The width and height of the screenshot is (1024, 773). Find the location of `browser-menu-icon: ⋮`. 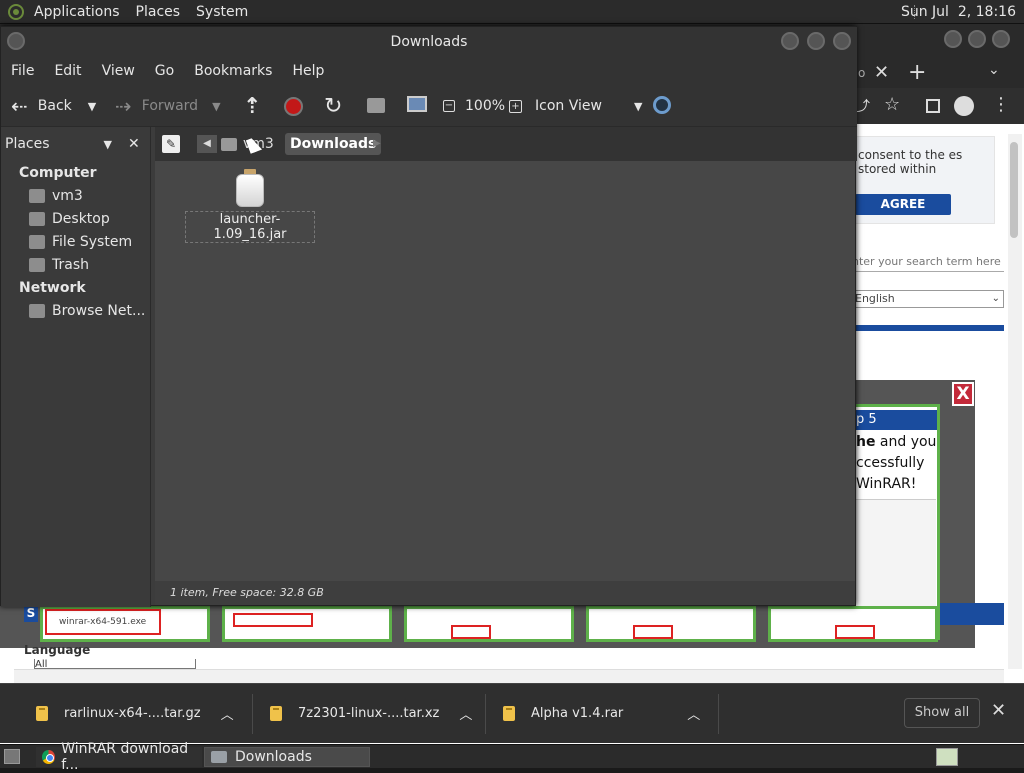

browser-menu-icon: ⋮ is located at coordinates (1001, 104).